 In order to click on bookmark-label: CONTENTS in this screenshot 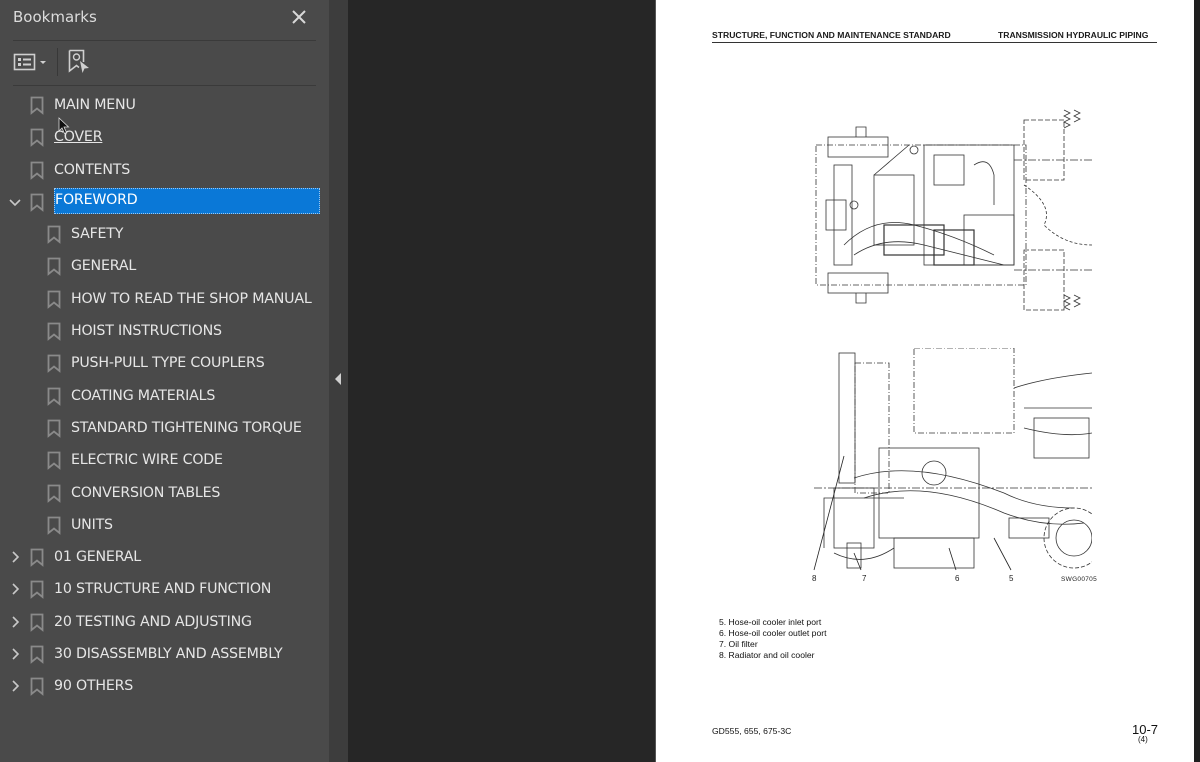, I will do `click(92, 170)`.